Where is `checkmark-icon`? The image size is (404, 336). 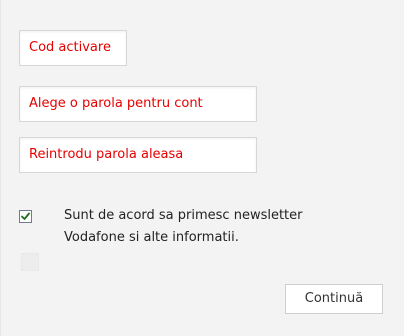
checkmark-icon is located at coordinates (25, 216).